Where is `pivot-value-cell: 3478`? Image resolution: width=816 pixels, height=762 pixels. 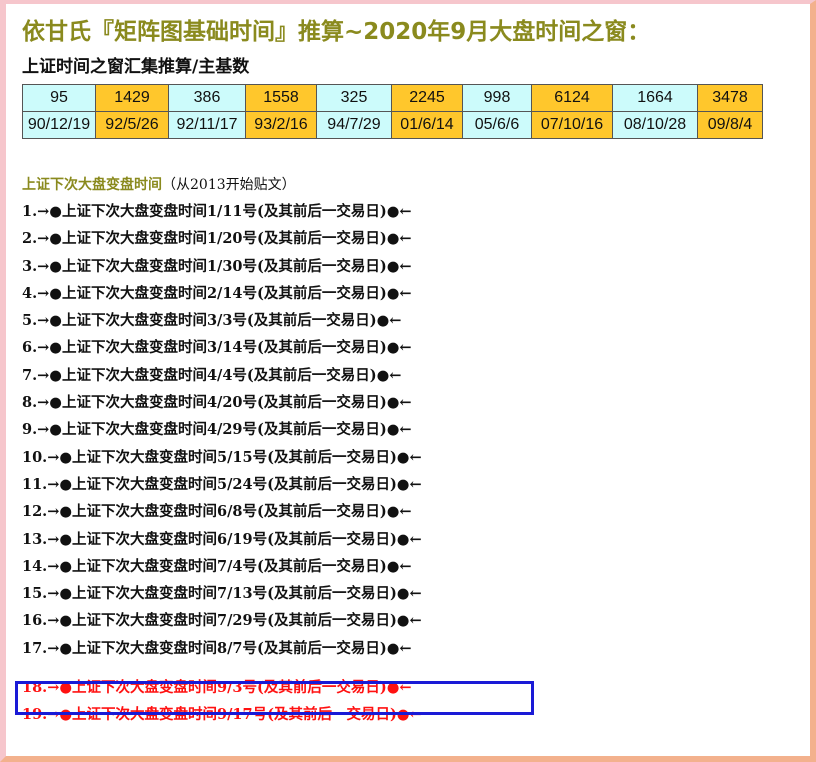
pivot-value-cell: 3478 is located at coordinates (730, 98).